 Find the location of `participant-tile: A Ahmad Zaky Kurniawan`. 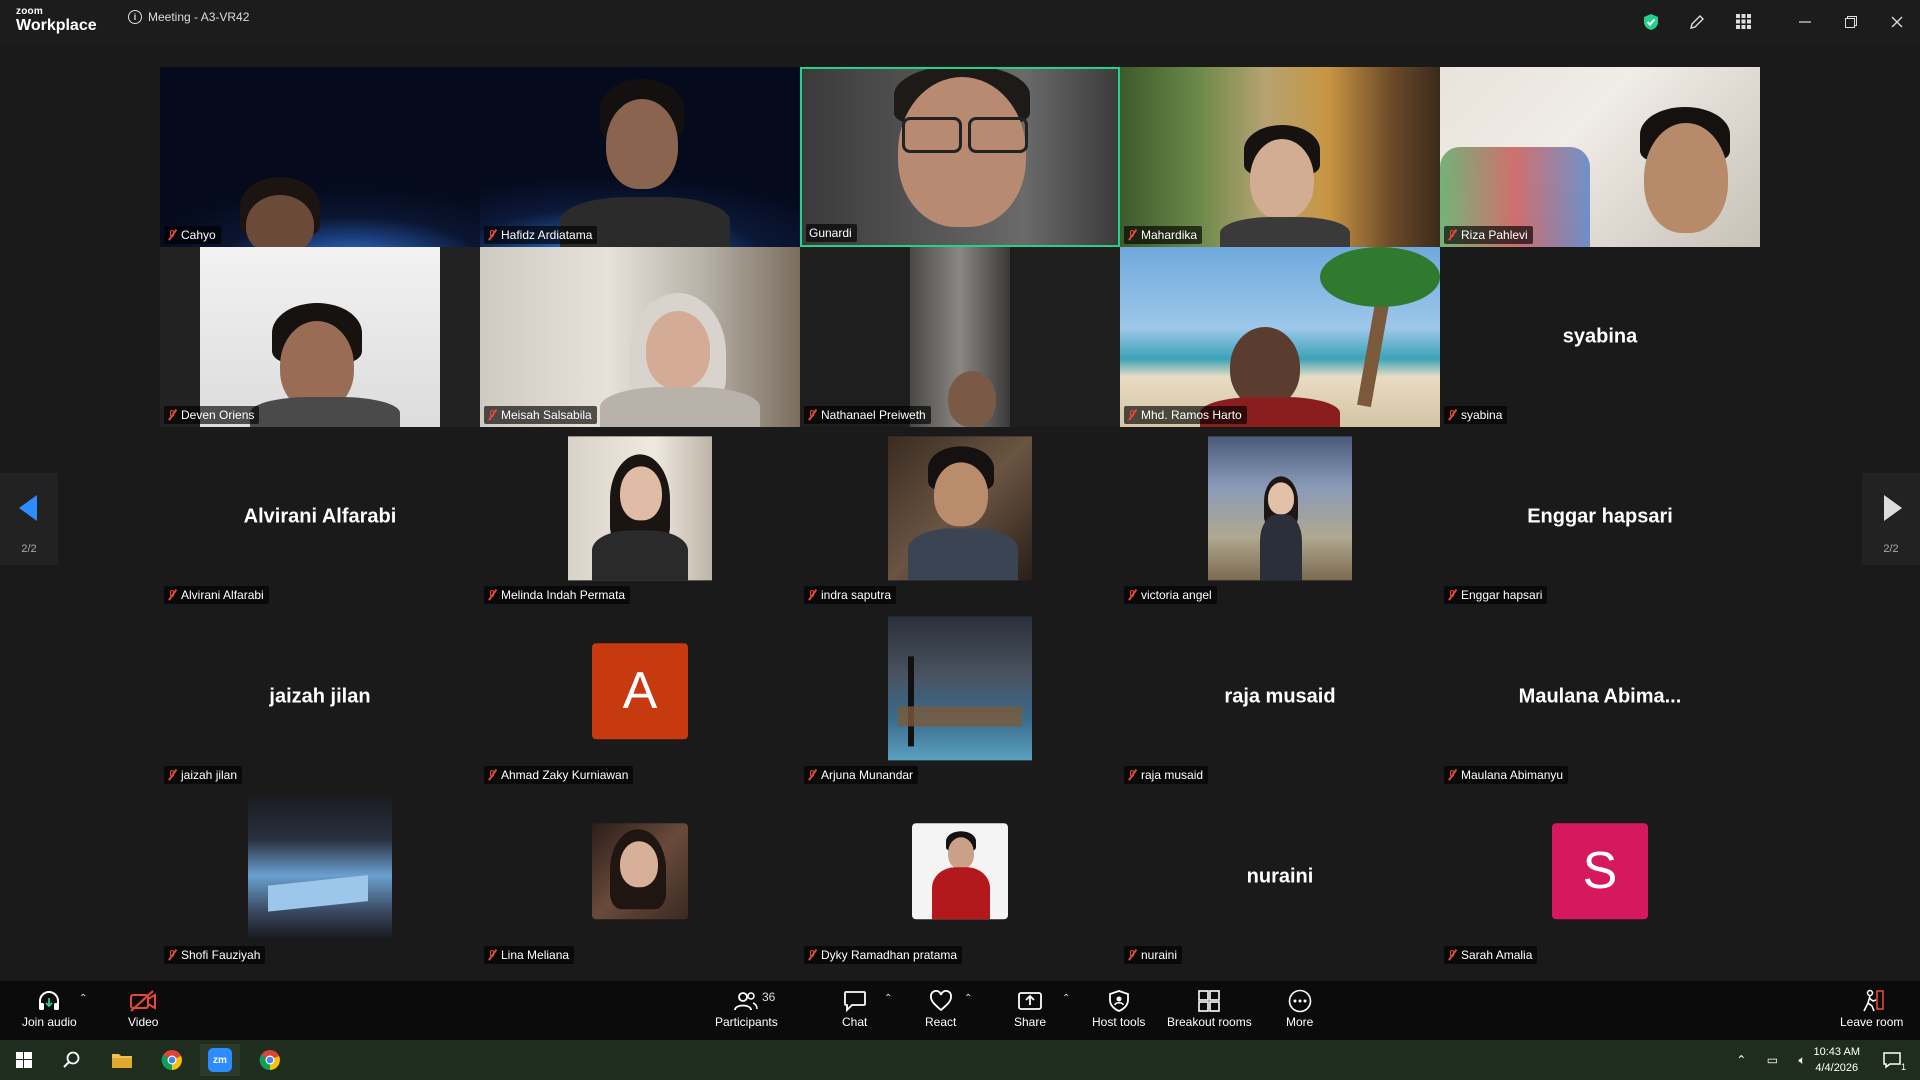

participant-tile: A Ahmad Zaky Kurniawan is located at coordinates (640, 697).